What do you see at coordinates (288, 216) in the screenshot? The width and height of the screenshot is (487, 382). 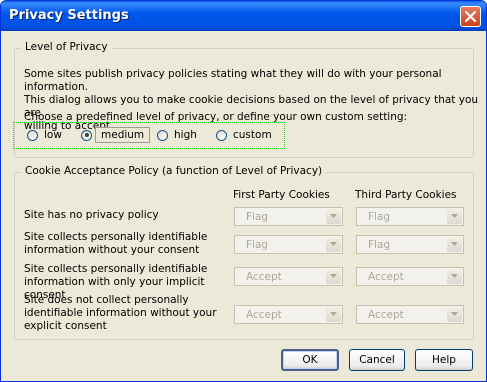 I see `first-party-select-no-policy: Flag` at bounding box center [288, 216].